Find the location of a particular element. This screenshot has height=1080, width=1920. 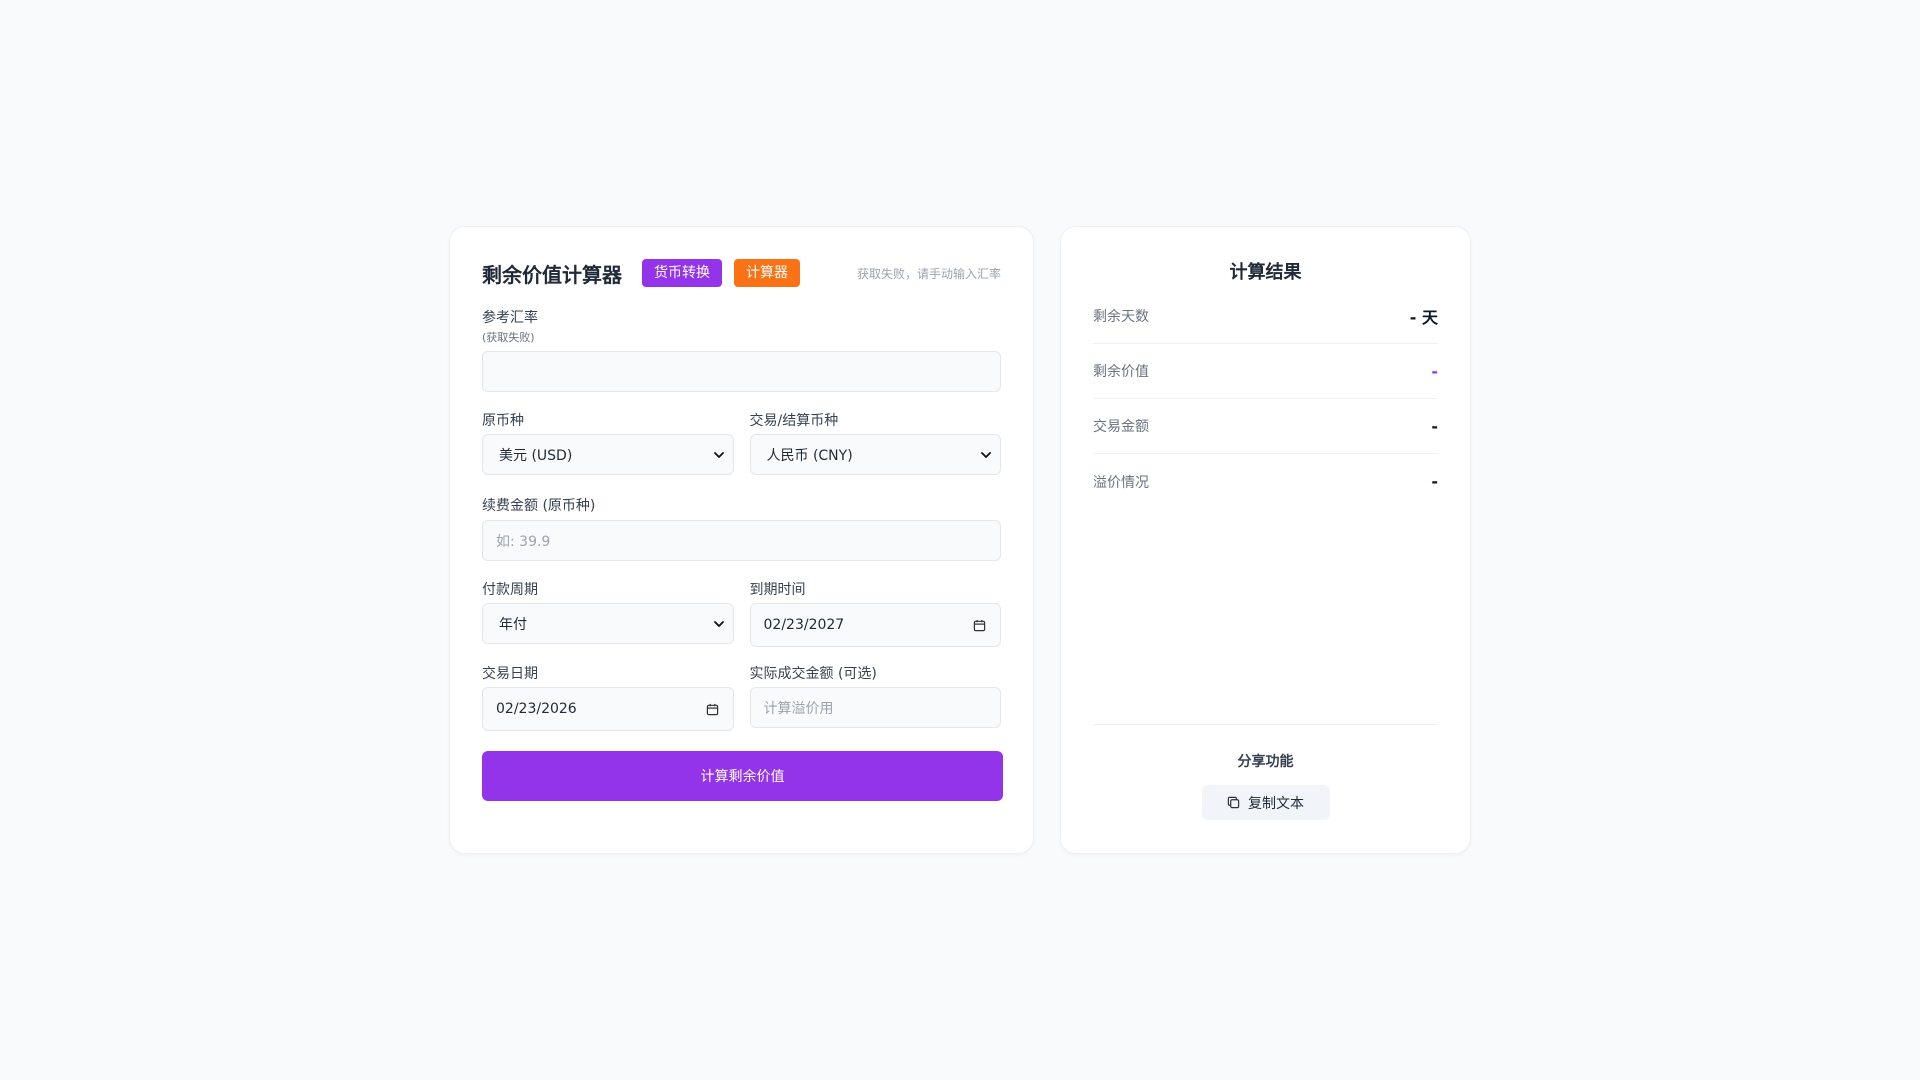

share-title: 分享功能 is located at coordinates (1265, 762).